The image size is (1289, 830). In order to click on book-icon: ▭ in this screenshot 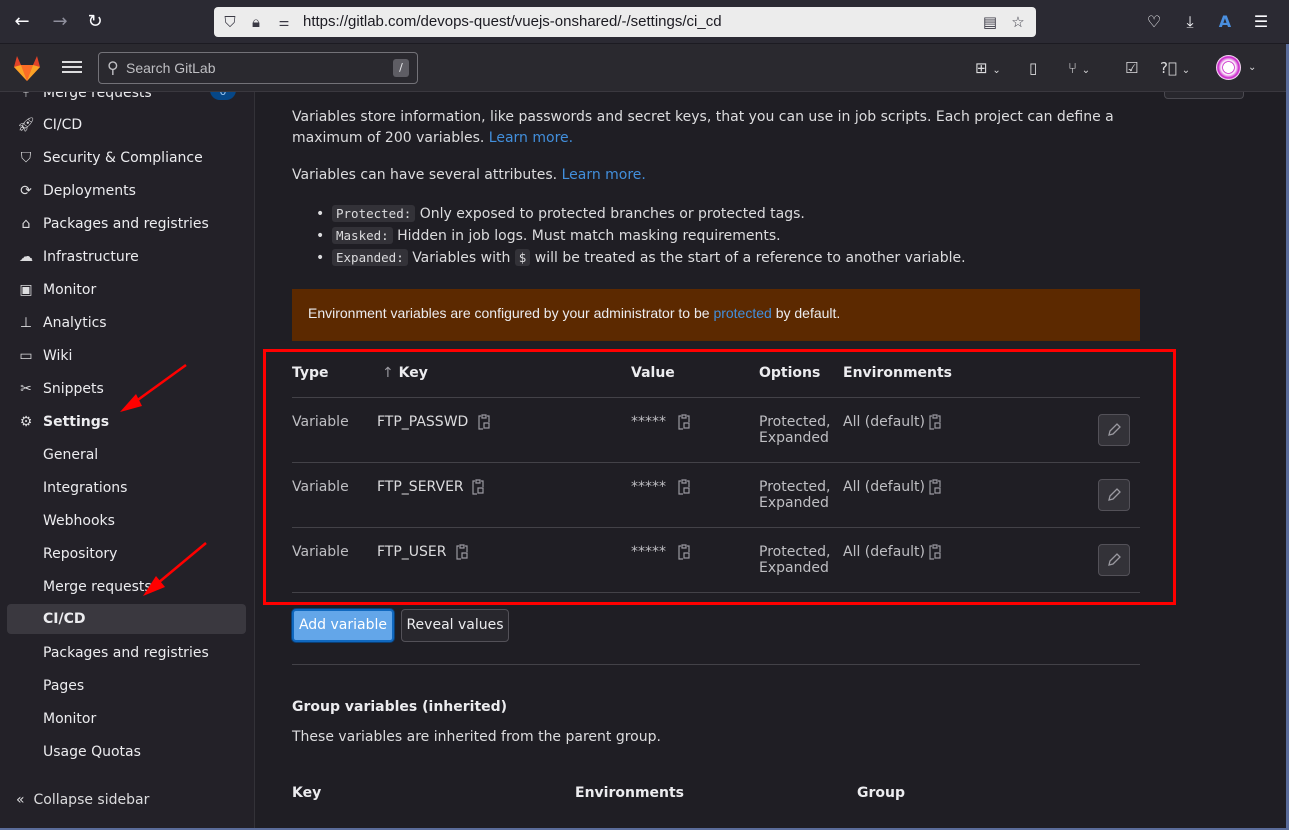, I will do `click(26, 356)`.